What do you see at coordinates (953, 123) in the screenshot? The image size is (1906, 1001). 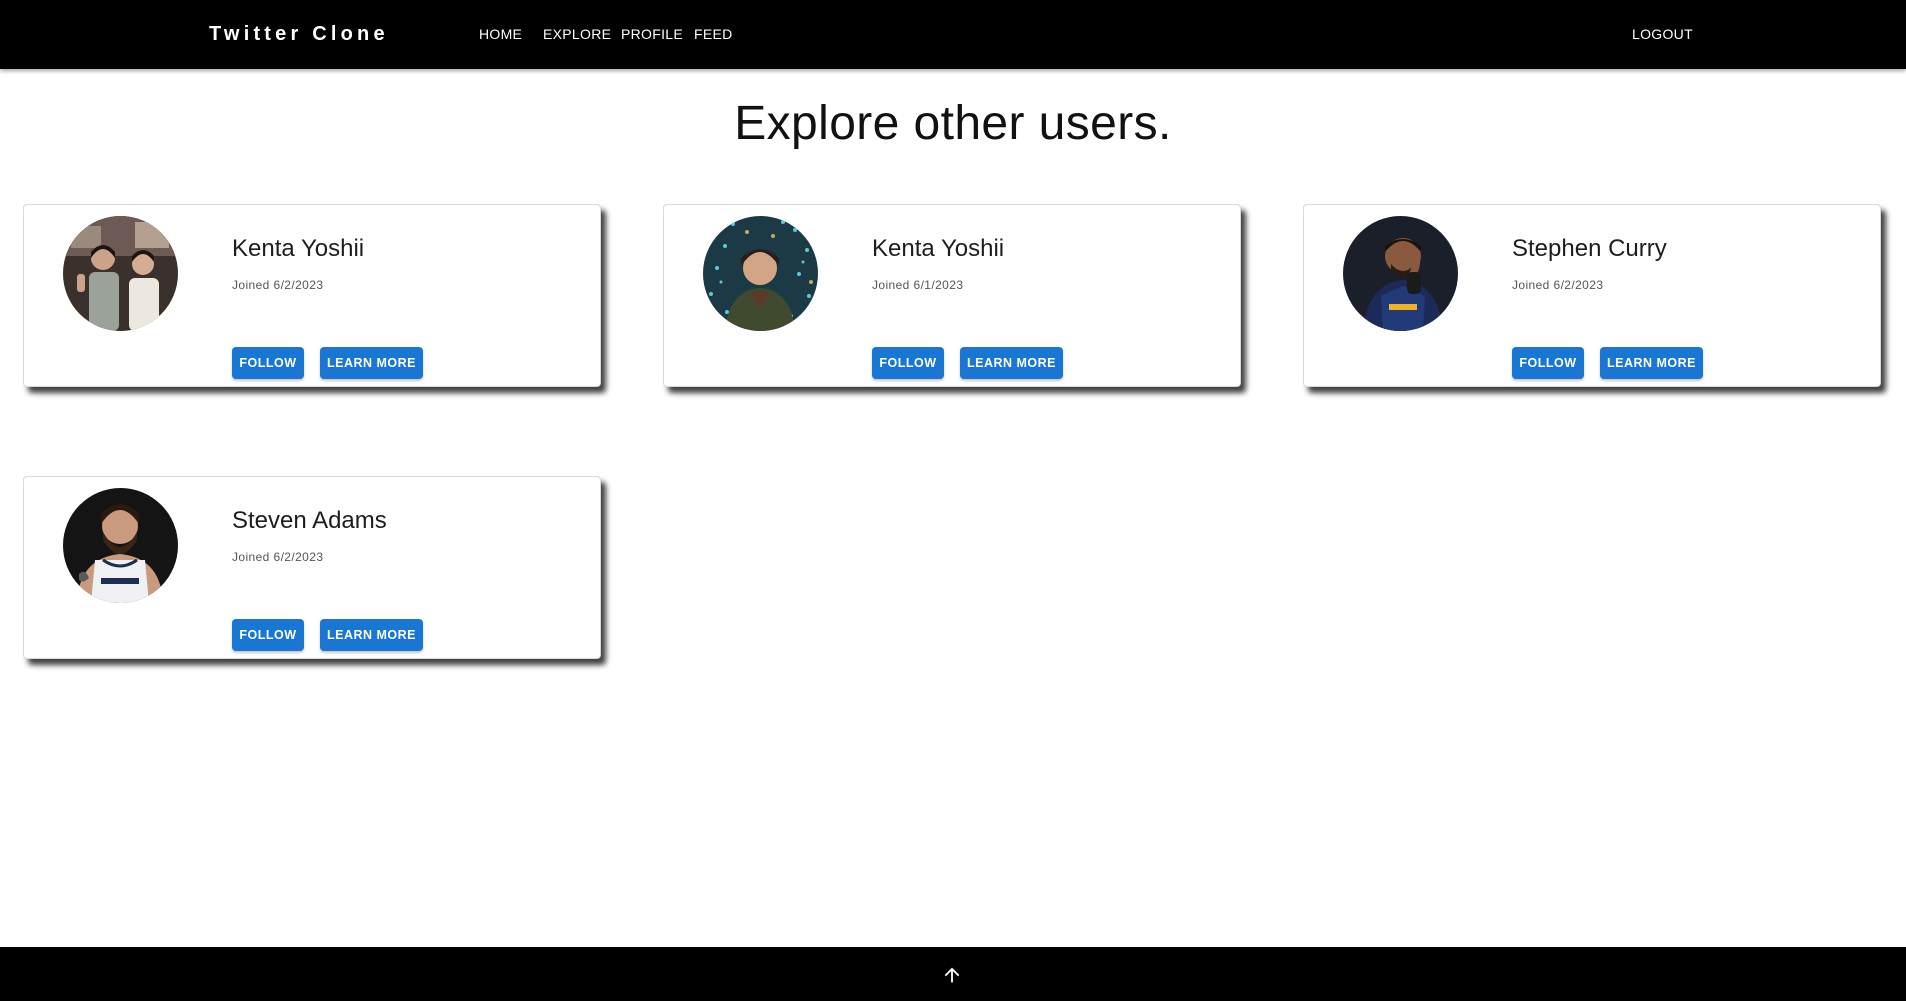 I see `page-title: Explore other users.` at bounding box center [953, 123].